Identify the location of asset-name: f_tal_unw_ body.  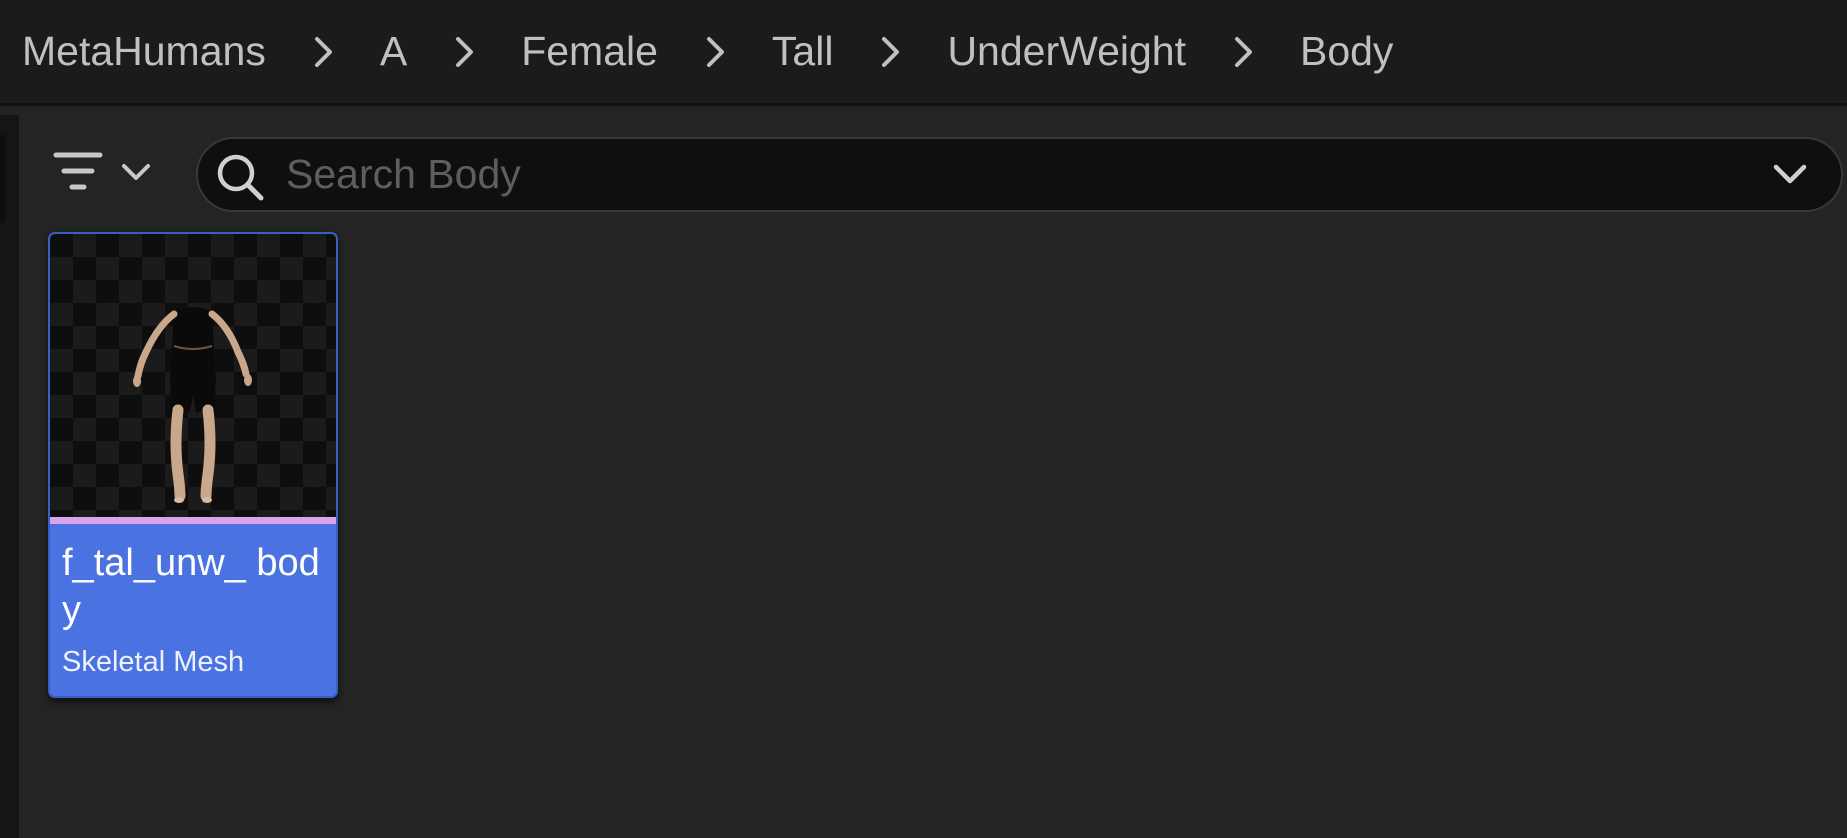
(191, 586).